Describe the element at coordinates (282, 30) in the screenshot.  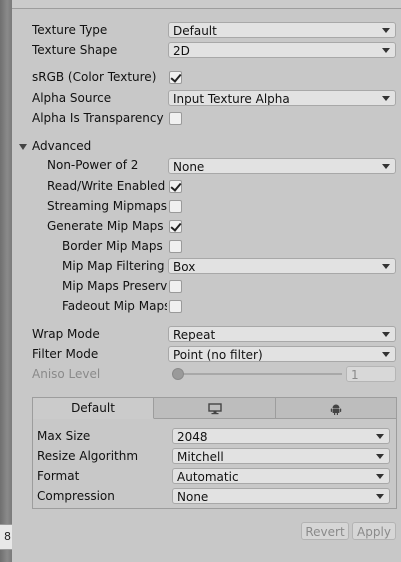
I see `texture-type-dropdown: Default` at that location.